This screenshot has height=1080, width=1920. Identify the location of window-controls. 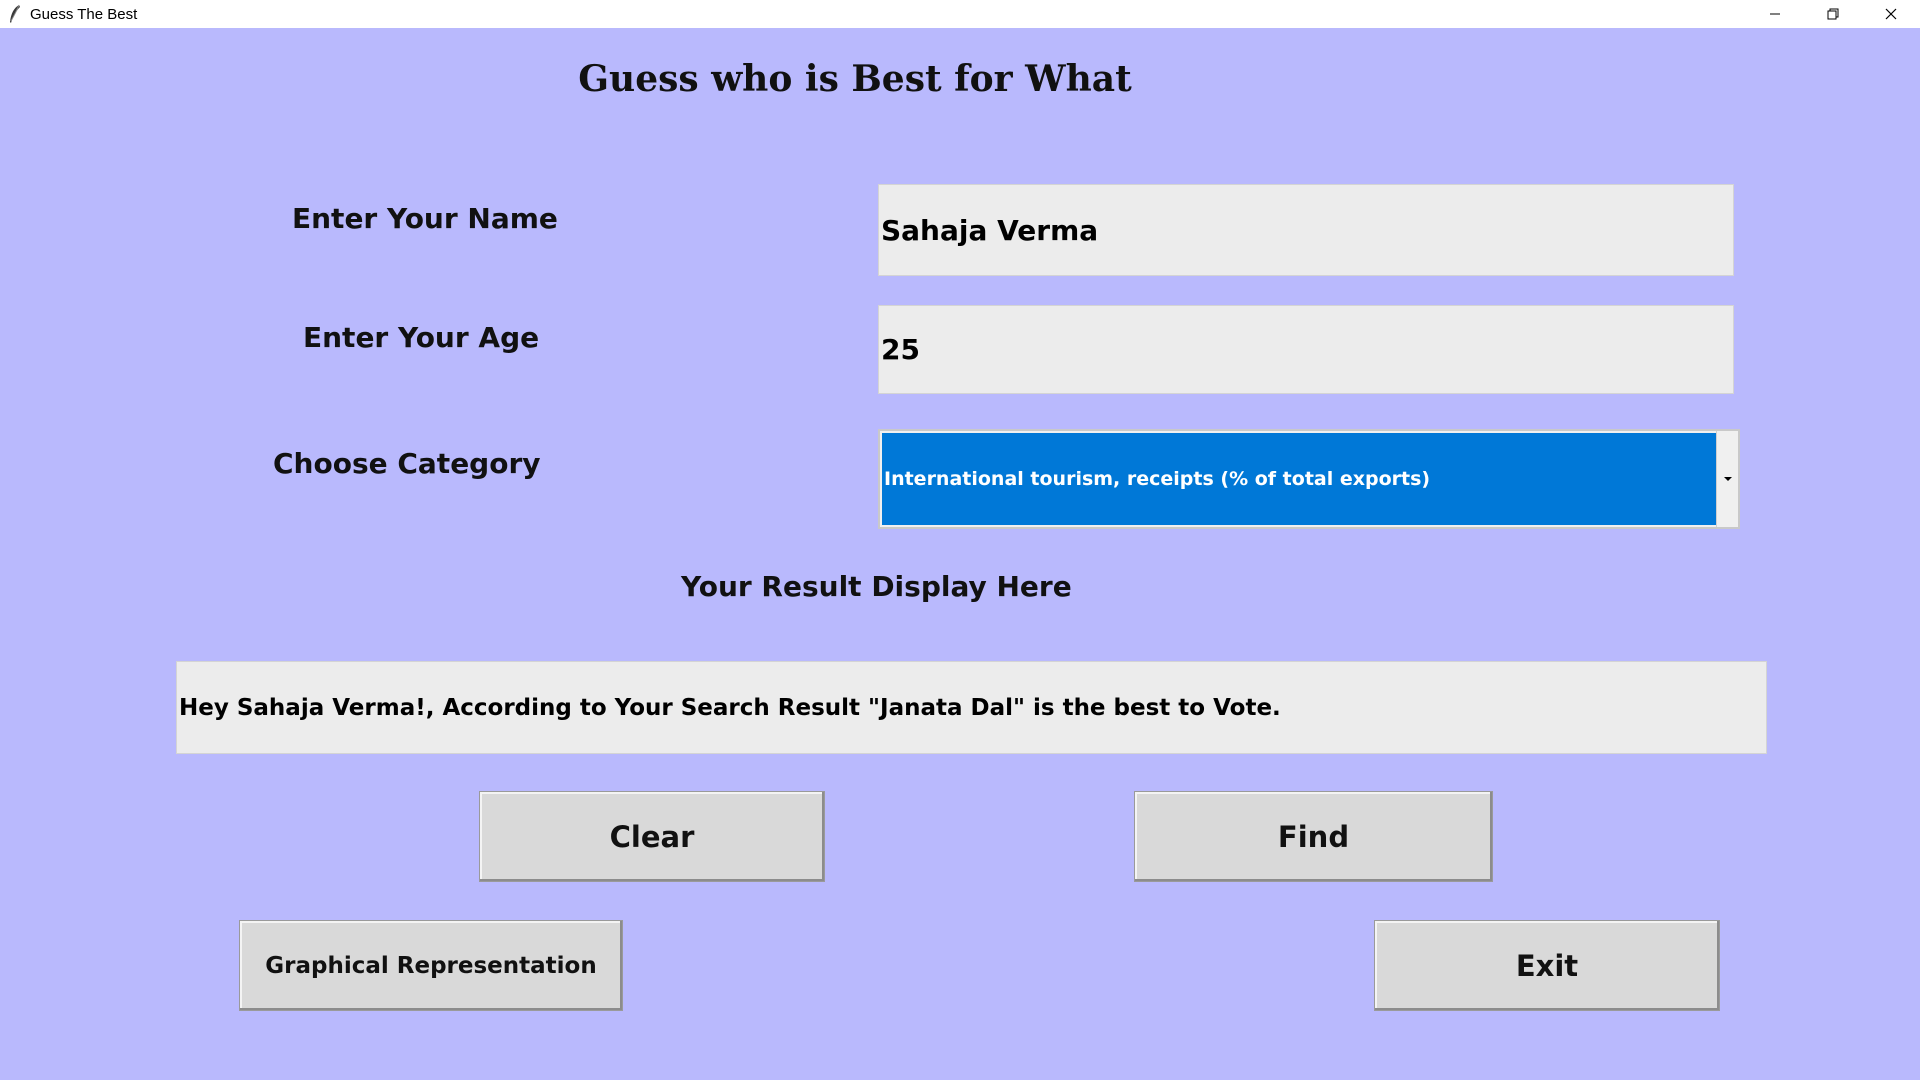
(1833, 14).